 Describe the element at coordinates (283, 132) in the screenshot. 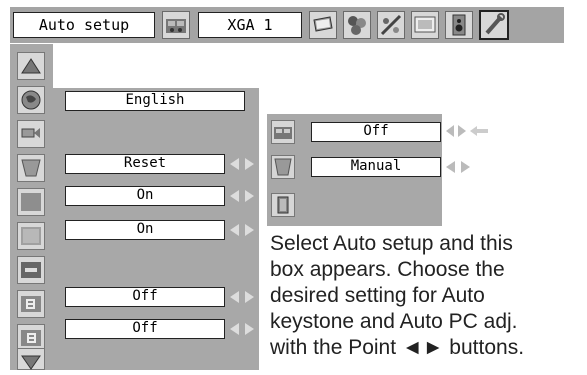

I see `auto-pc-adj-icon` at that location.